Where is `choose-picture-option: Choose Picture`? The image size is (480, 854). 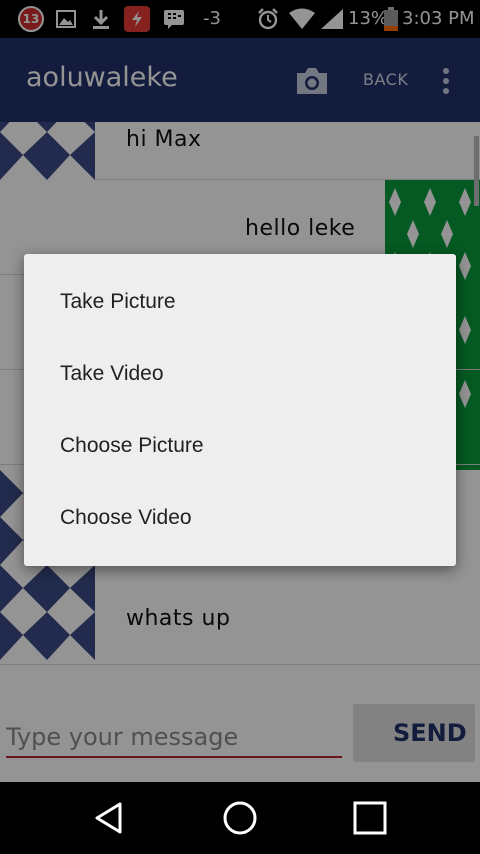 choose-picture-option: Choose Picture is located at coordinates (240, 446).